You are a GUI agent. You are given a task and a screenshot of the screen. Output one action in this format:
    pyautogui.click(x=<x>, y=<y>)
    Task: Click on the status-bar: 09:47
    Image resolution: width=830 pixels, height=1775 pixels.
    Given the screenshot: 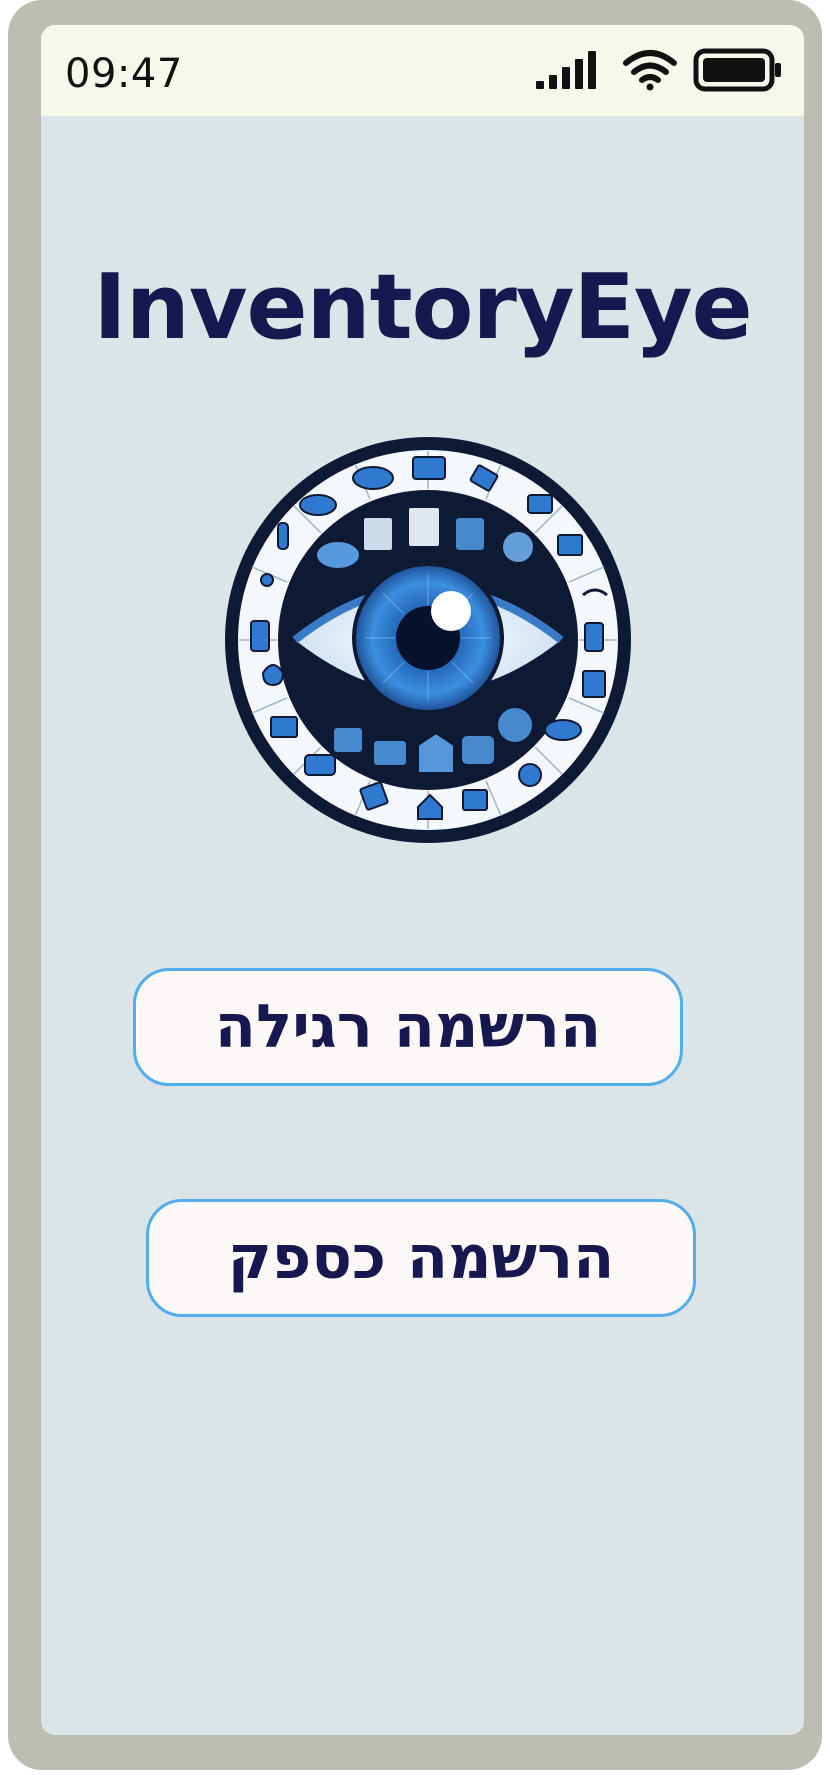 What is the action you would take?
    pyautogui.click(x=422, y=70)
    